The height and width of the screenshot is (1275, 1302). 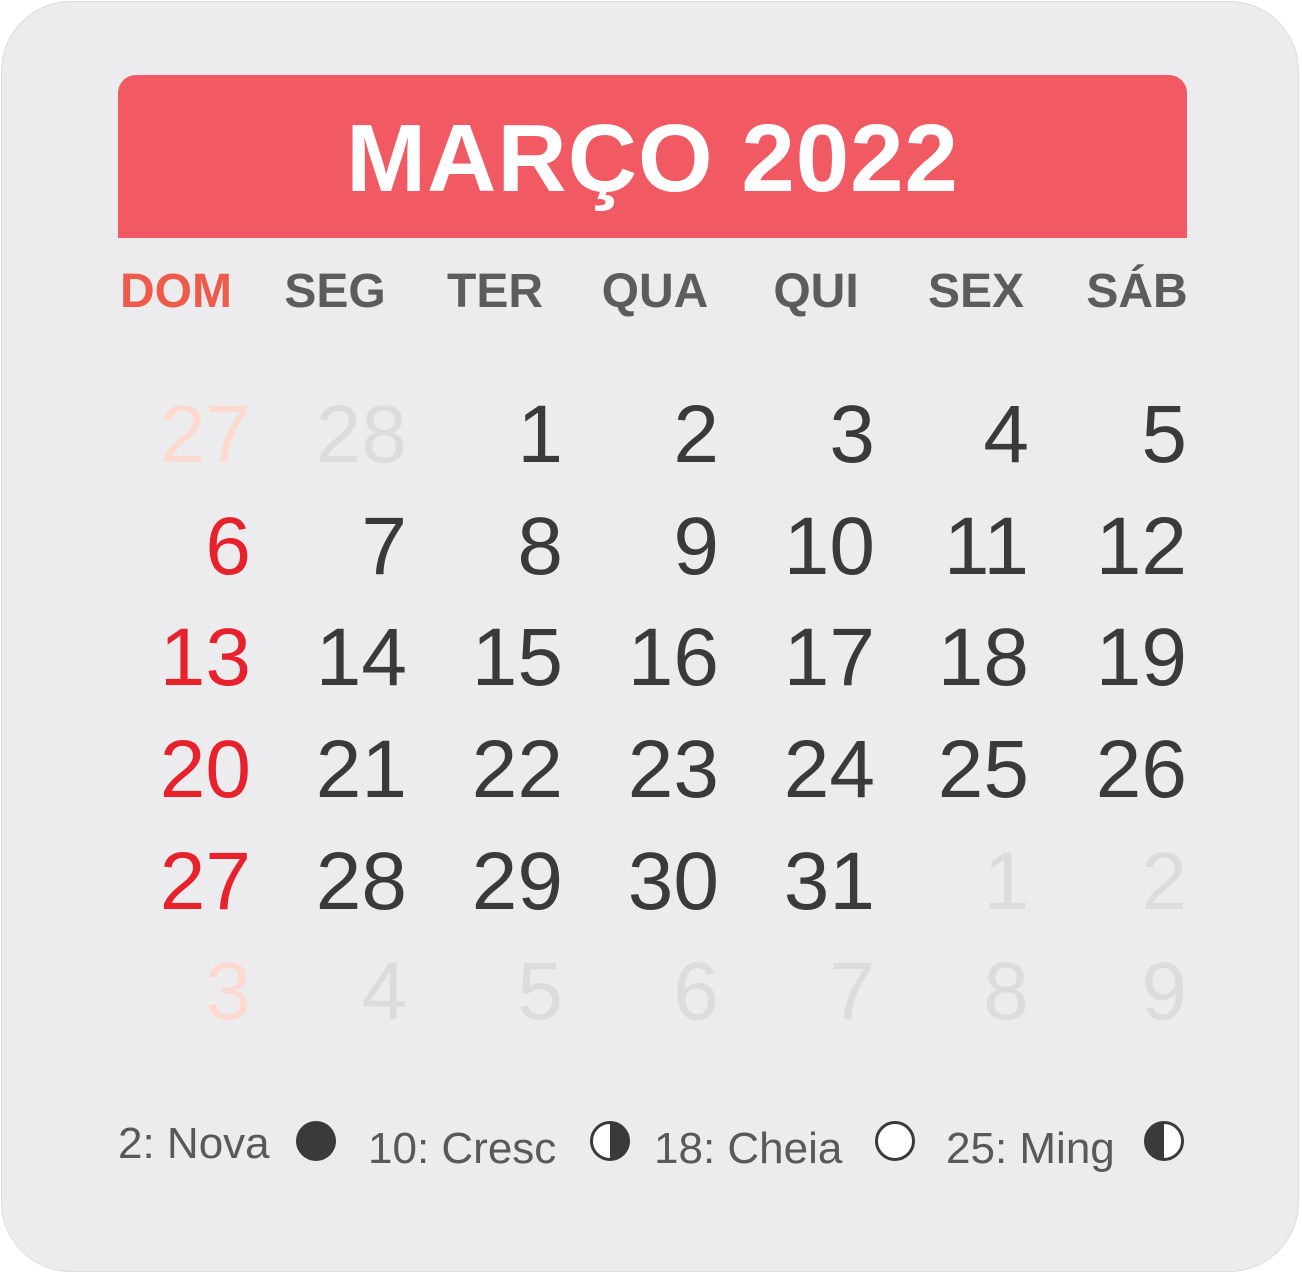 I want to click on day-cell-sun: 3, so click(x=228, y=991).